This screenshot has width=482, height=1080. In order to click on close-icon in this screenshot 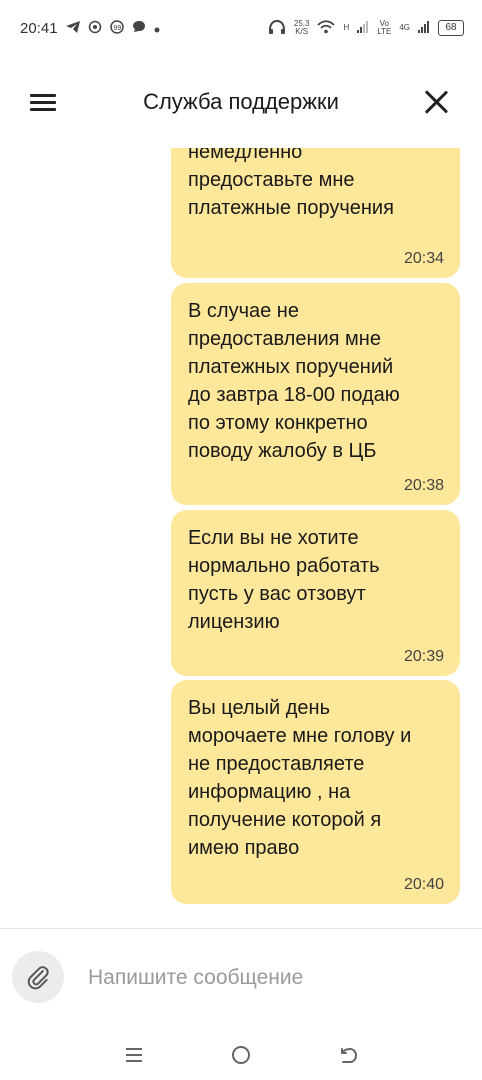, I will do `click(436, 102)`.